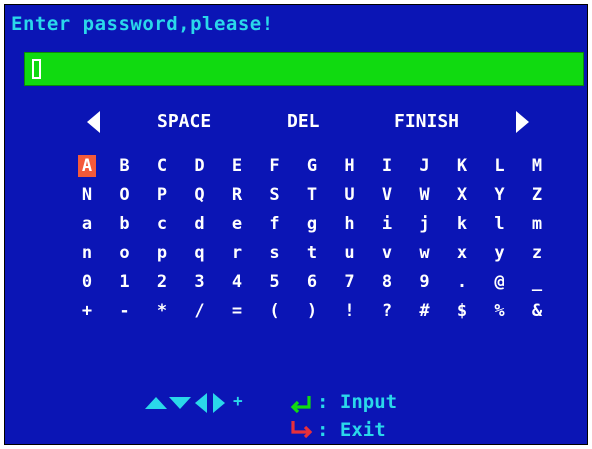 The image size is (592, 449). What do you see at coordinates (156, 403) in the screenshot?
I see `triangle-up-icon` at bounding box center [156, 403].